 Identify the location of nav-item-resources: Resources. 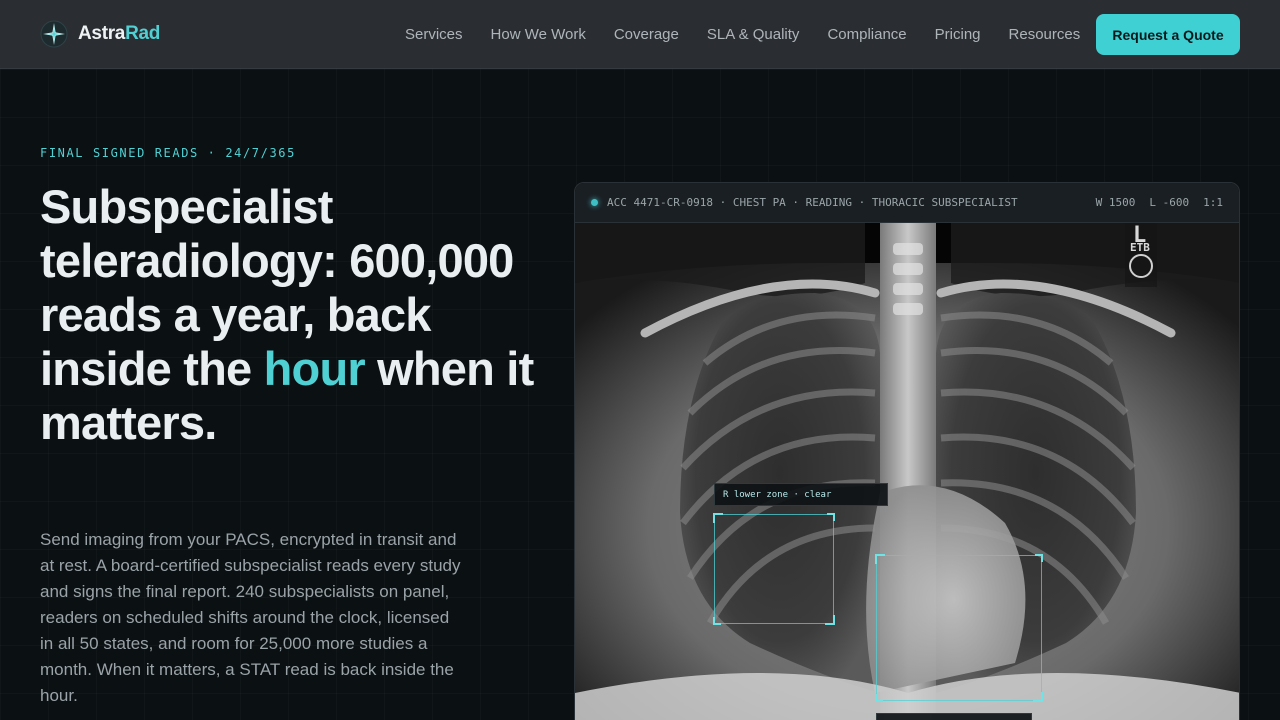
(1045, 34).